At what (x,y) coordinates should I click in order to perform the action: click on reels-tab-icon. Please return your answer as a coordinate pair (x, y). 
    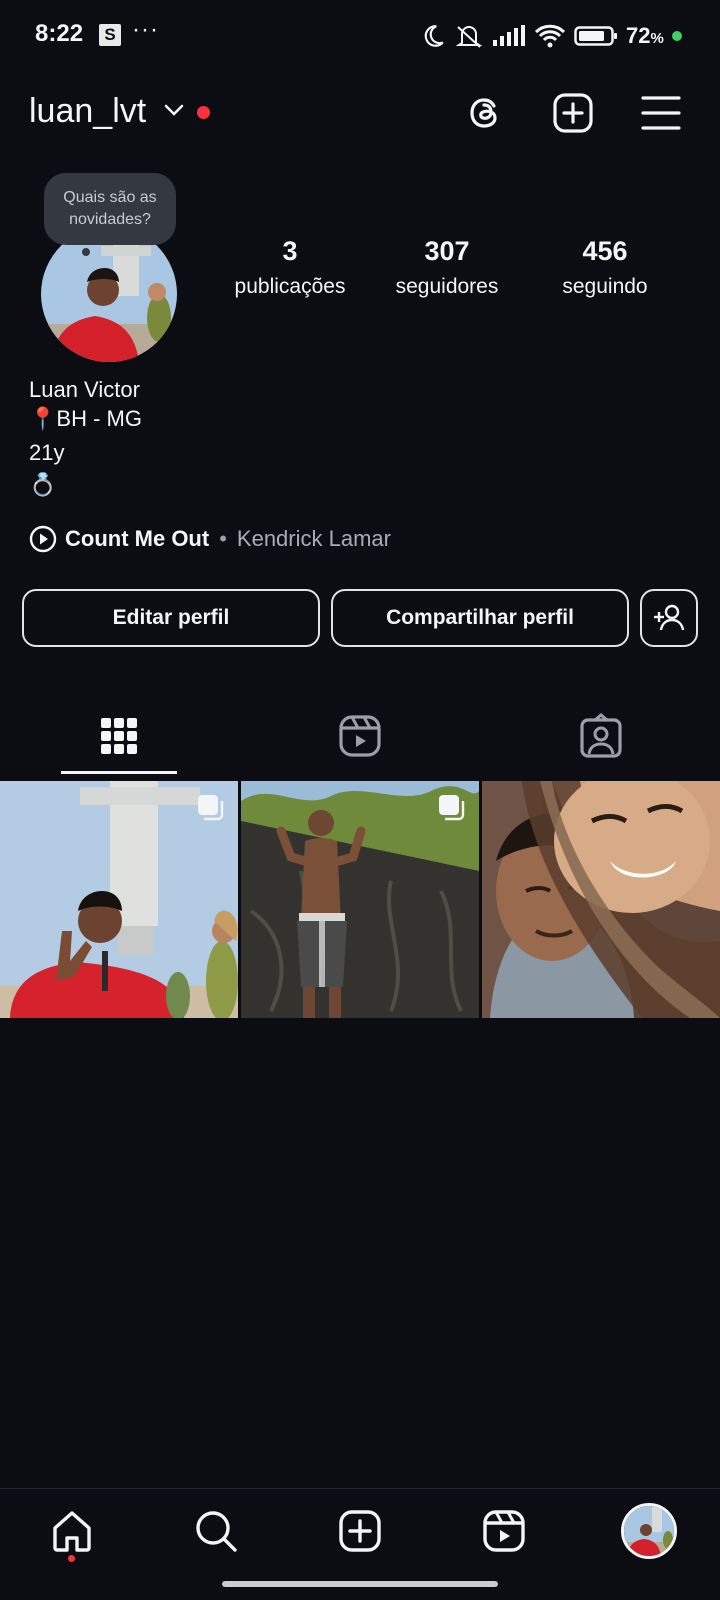
    Looking at the image, I should click on (360, 736).